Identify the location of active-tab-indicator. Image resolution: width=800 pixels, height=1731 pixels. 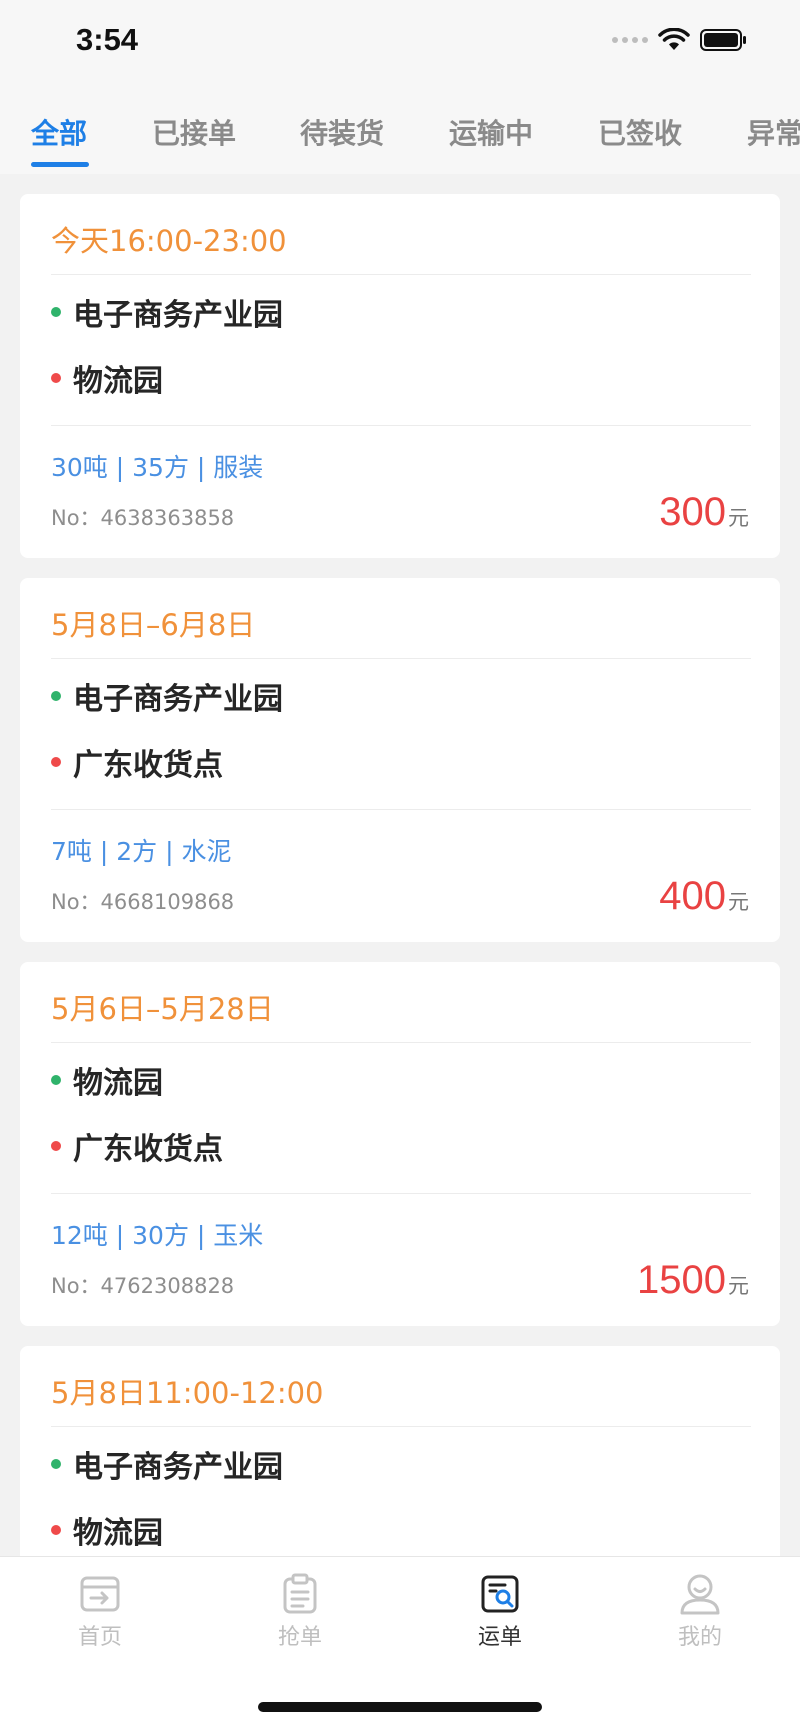
(60, 164).